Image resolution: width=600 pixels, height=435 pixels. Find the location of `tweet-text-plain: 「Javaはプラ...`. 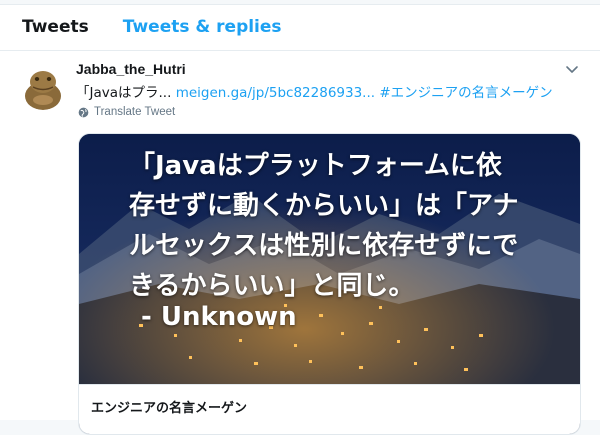

tweet-text-plain: 「Javaはプラ... is located at coordinates (124, 93).